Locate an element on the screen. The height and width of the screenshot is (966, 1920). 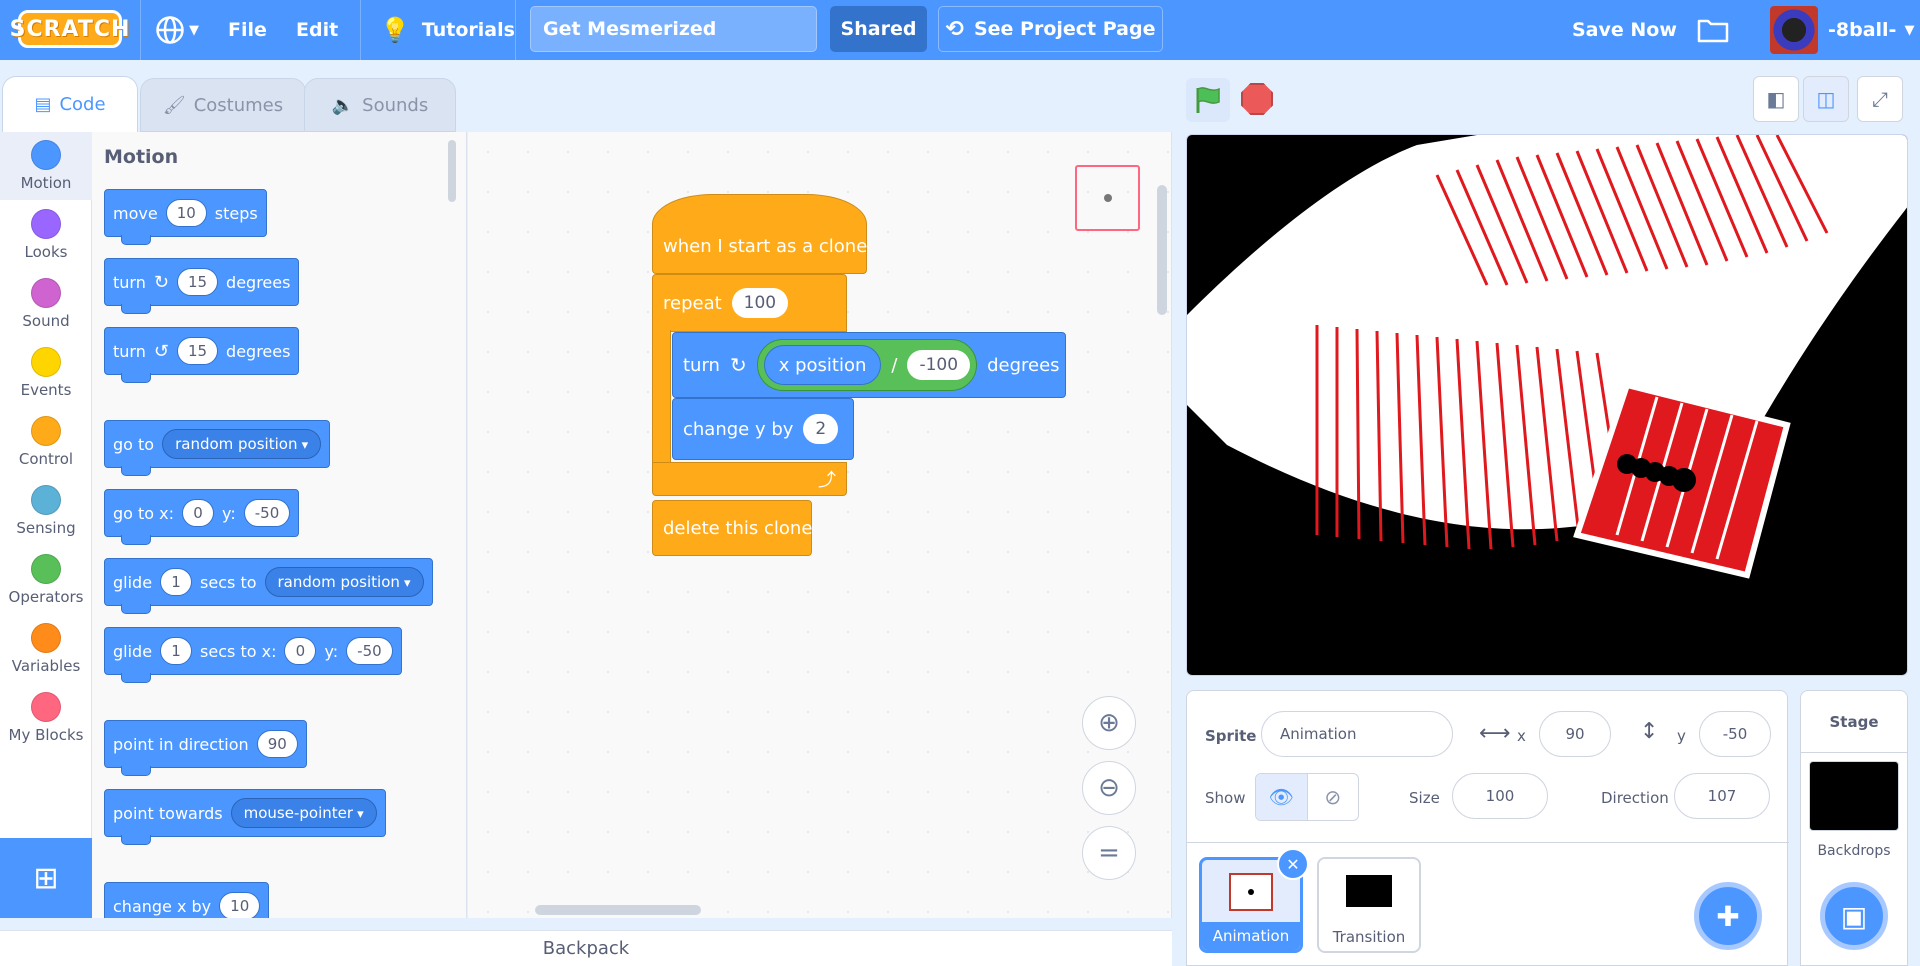
shared-button: Shared is located at coordinates (878, 29).